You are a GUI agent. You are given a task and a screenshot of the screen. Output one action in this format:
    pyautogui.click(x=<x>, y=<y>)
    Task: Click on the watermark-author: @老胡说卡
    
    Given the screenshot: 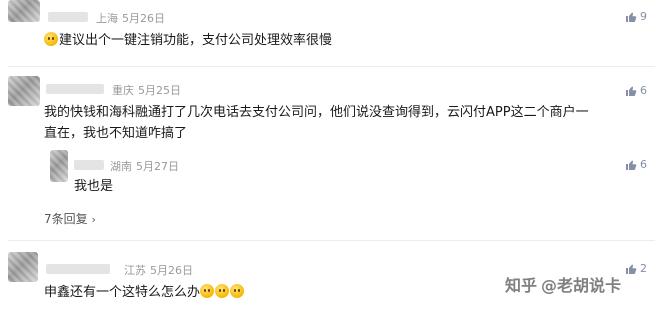 What is the action you would take?
    pyautogui.click(x=581, y=285)
    